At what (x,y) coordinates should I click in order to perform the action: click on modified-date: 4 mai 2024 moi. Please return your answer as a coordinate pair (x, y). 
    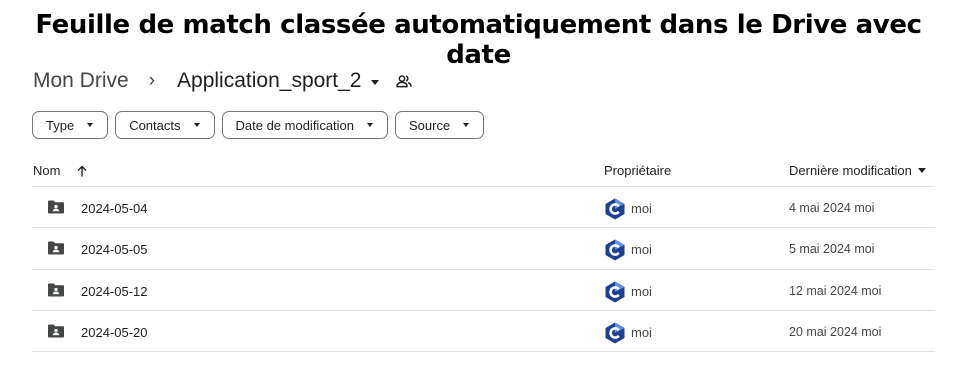
    Looking at the image, I should click on (832, 208).